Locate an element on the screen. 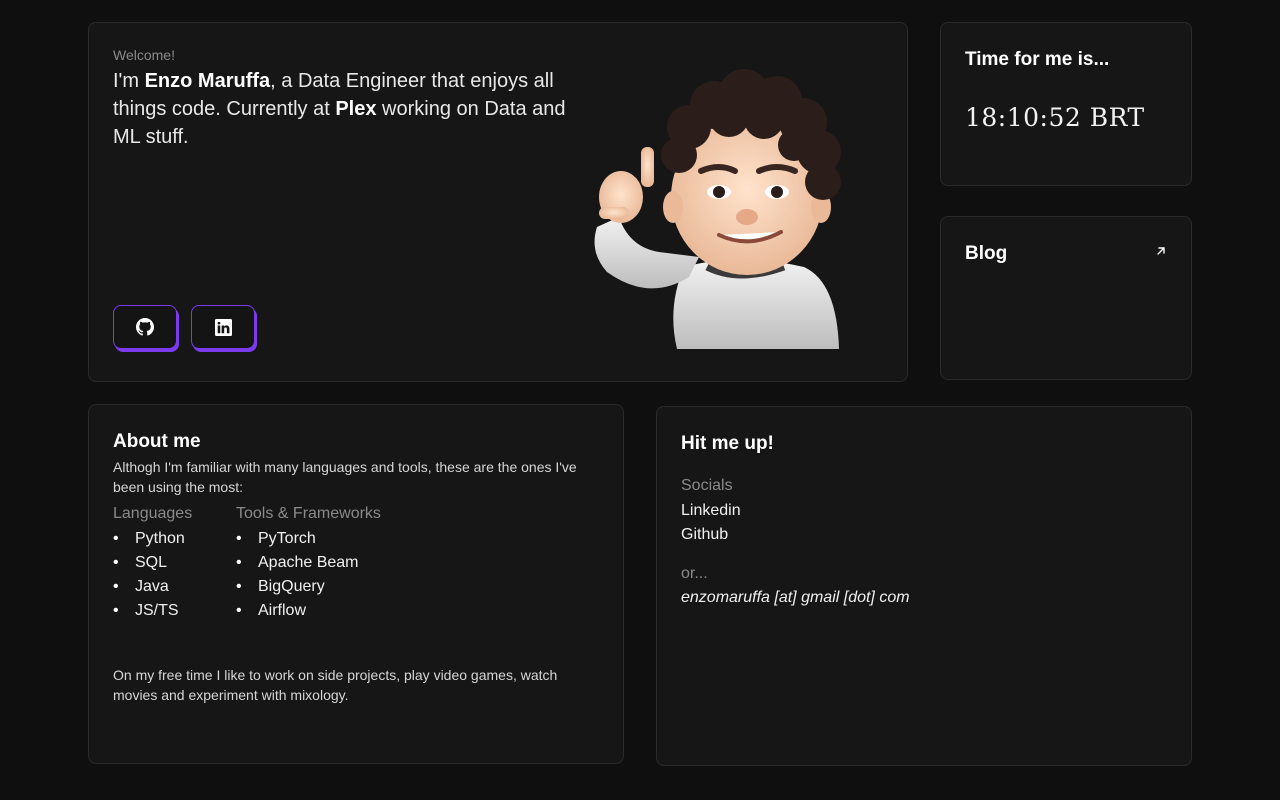 This screenshot has height=800, width=1280. clock-time: 18:10:52 BRT is located at coordinates (1055, 117).